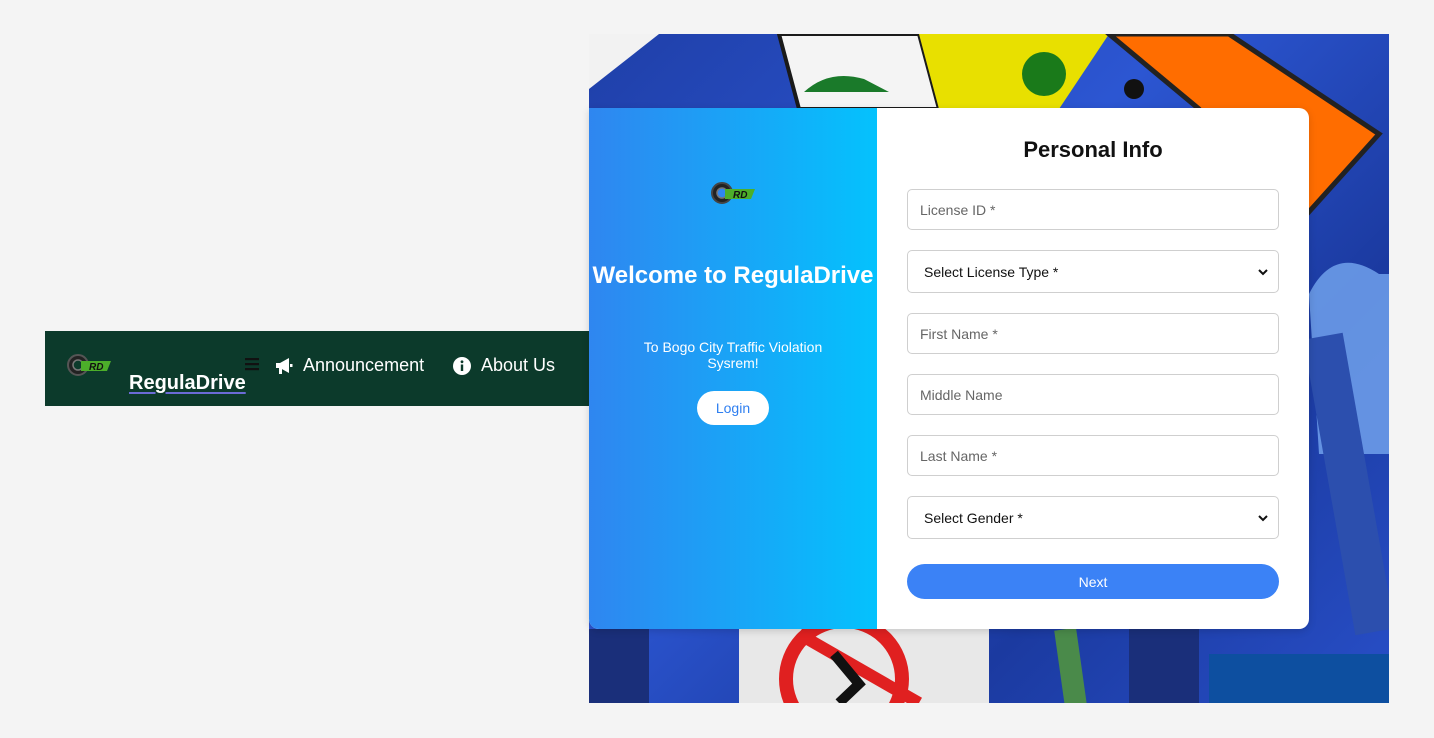 This screenshot has width=1434, height=738. Describe the element at coordinates (252, 364) in the screenshot. I see `hamburger-icon` at that location.